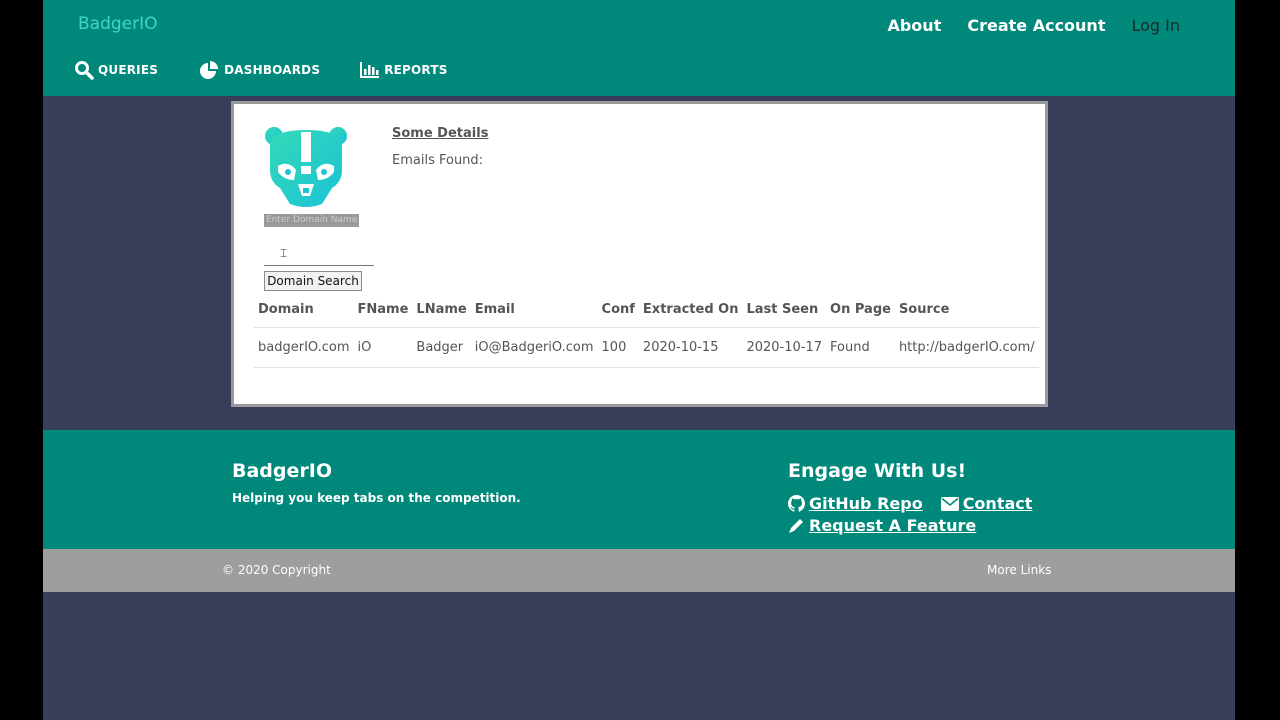 This screenshot has width=1280, height=720. I want to click on search-icon, so click(84, 70).